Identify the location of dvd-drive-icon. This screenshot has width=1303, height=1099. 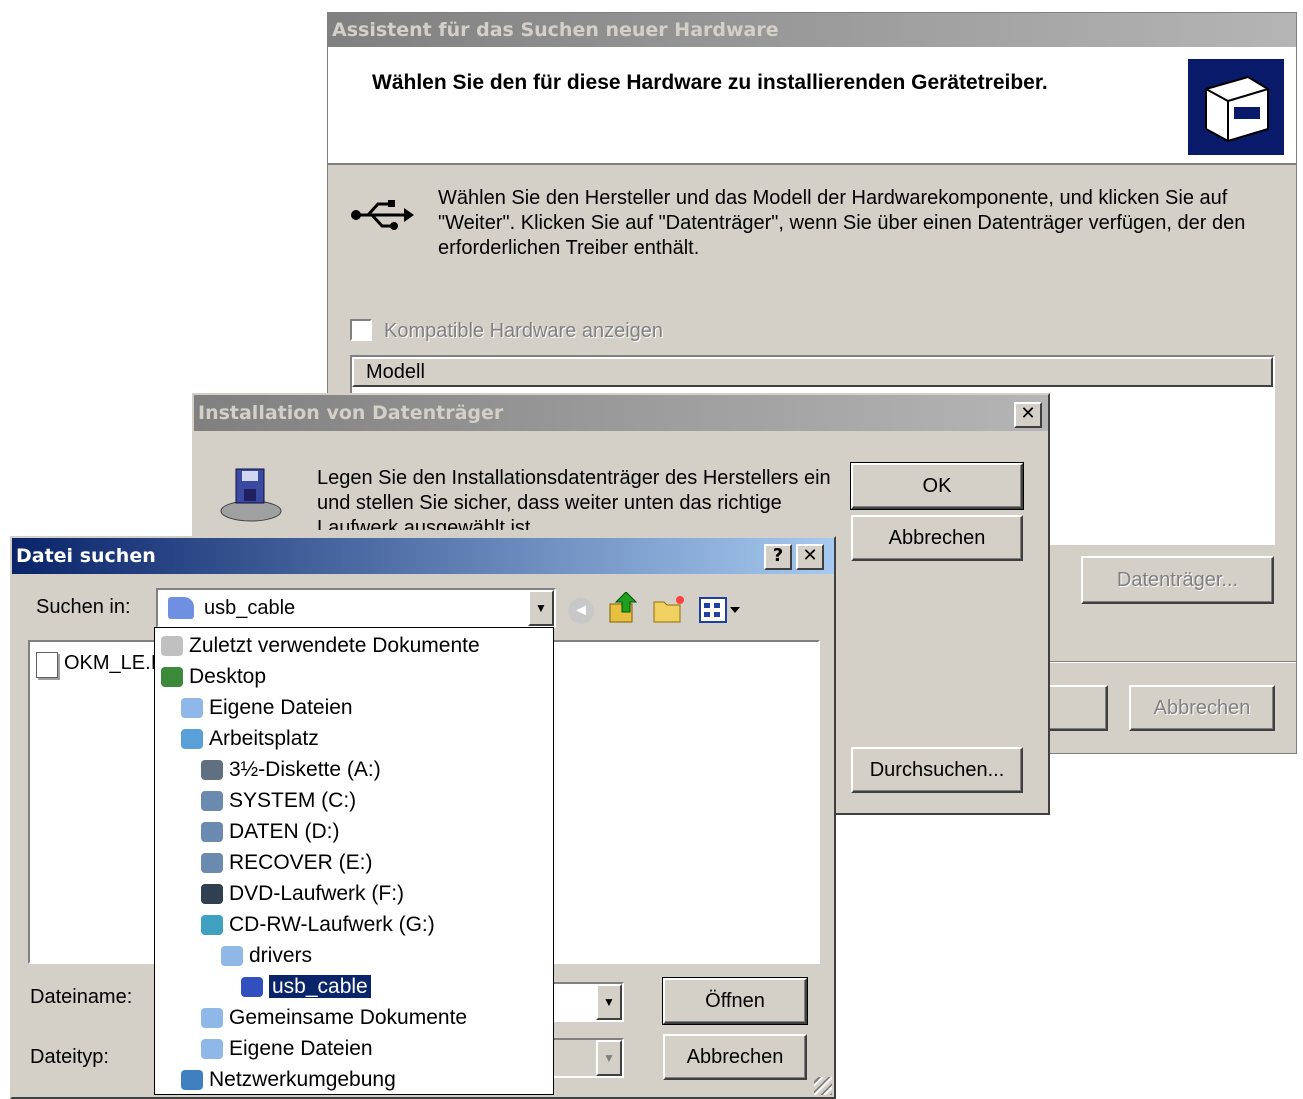
(212, 894).